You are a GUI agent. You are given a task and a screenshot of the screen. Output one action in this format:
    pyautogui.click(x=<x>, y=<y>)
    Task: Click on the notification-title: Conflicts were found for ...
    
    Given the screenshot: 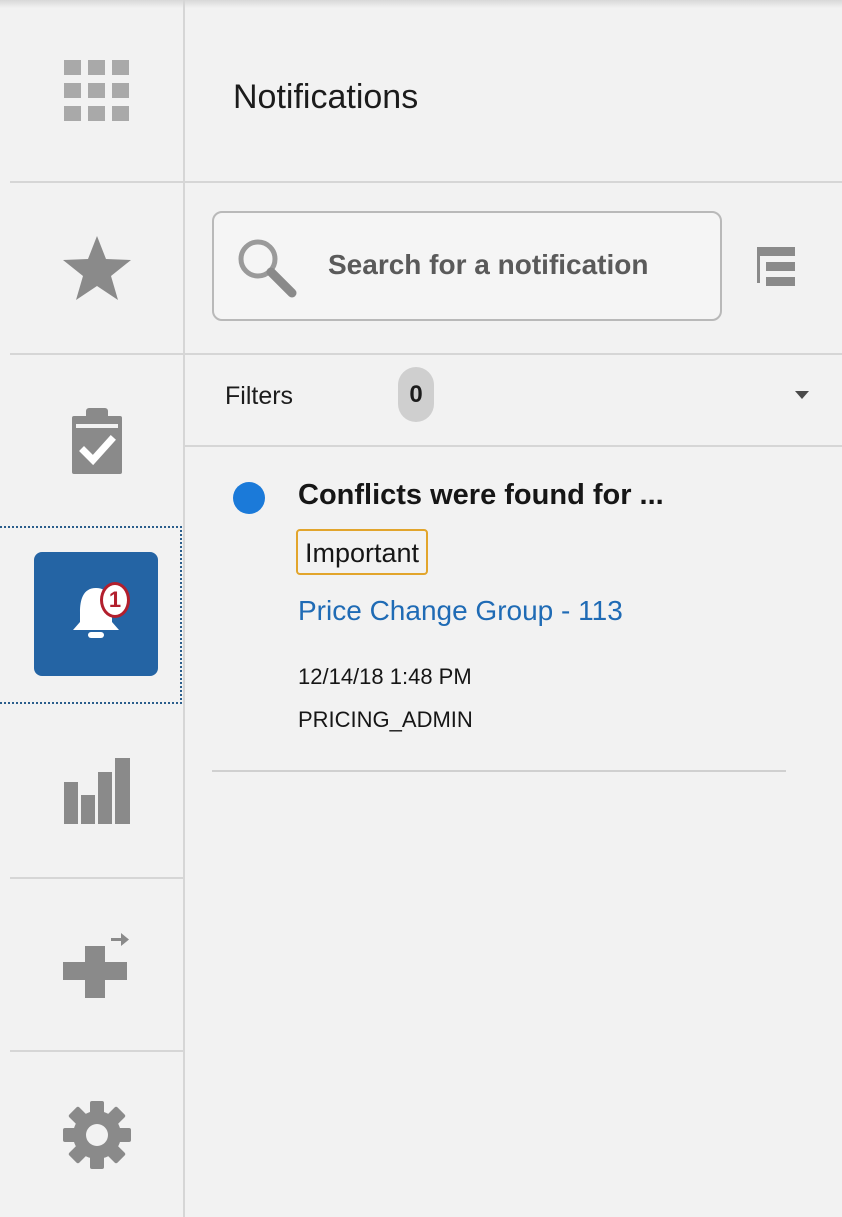 What is the action you would take?
    pyautogui.click(x=481, y=495)
    